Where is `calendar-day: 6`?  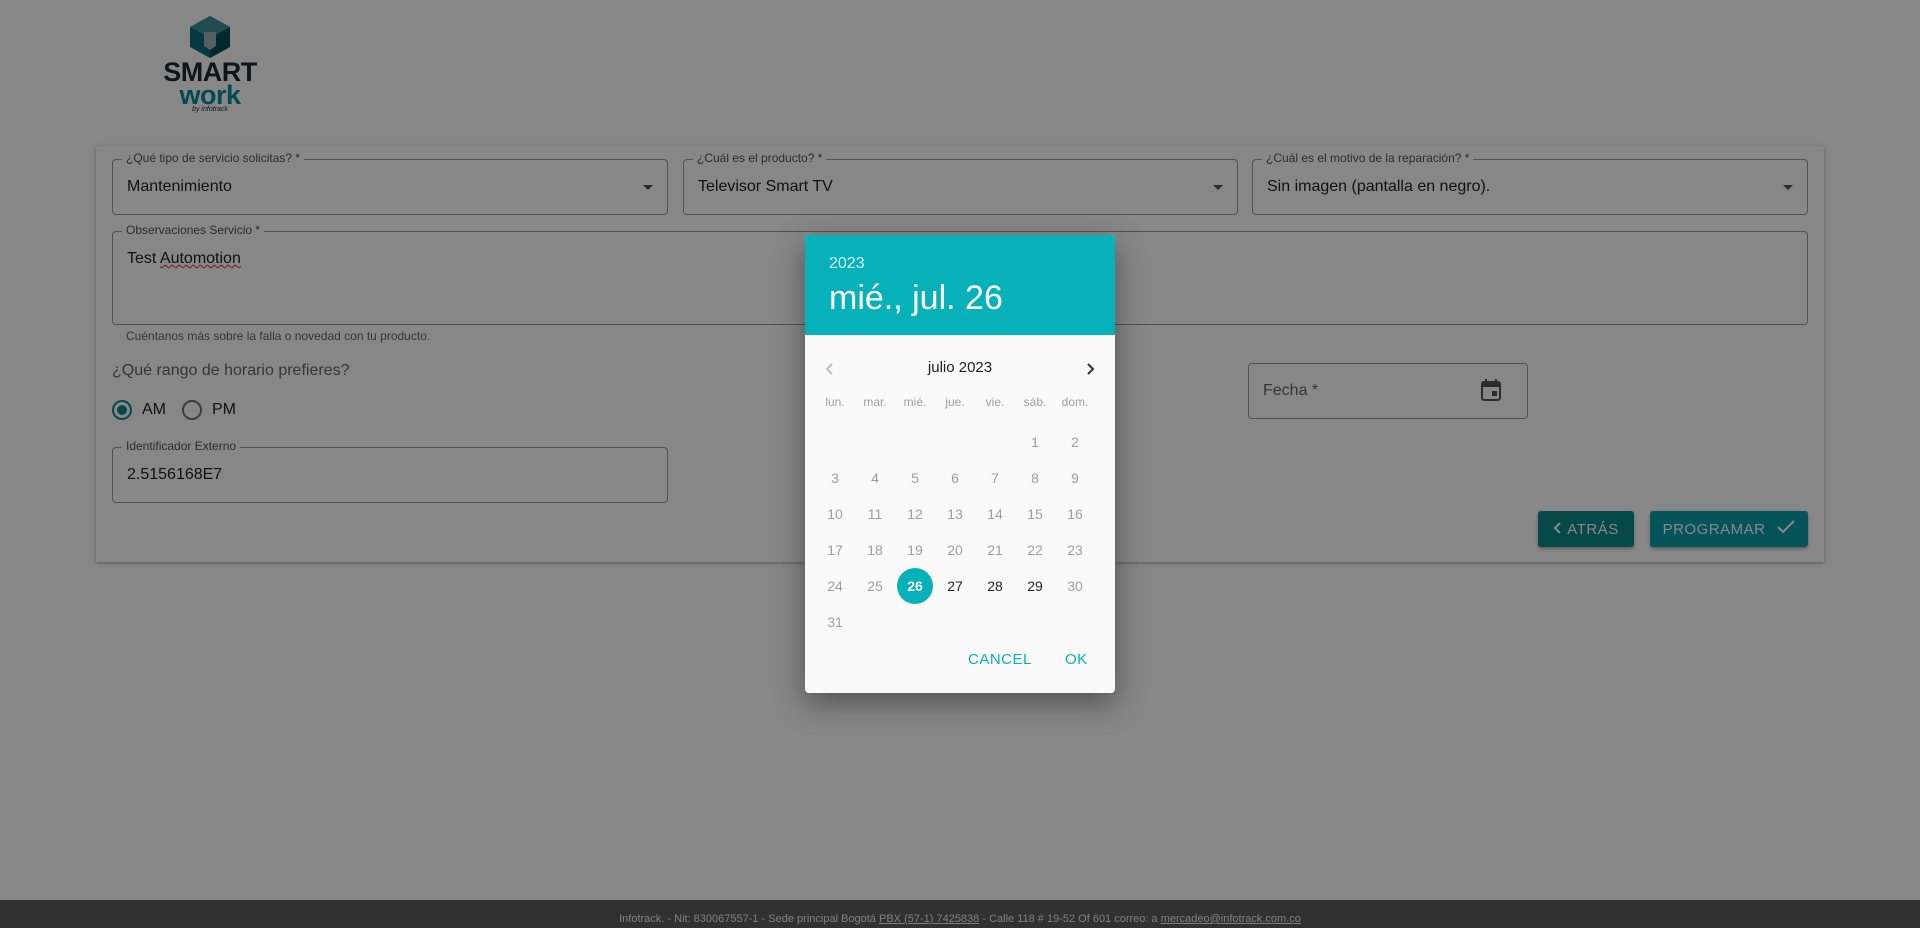
calendar-day: 6 is located at coordinates (955, 478).